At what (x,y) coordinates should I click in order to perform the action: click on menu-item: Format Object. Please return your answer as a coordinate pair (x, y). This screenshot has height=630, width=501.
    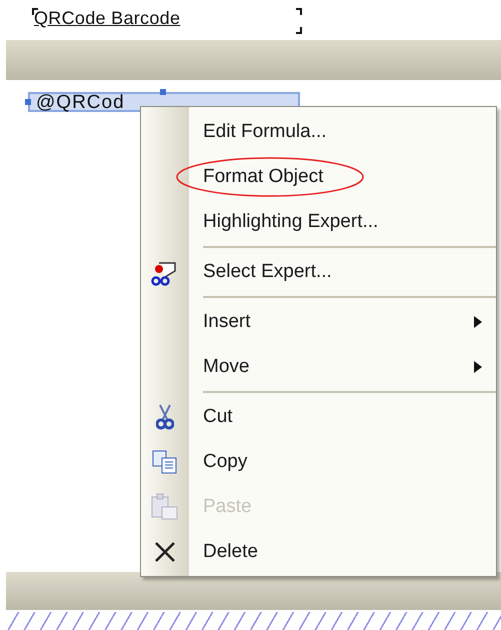
    Looking at the image, I should click on (342, 176).